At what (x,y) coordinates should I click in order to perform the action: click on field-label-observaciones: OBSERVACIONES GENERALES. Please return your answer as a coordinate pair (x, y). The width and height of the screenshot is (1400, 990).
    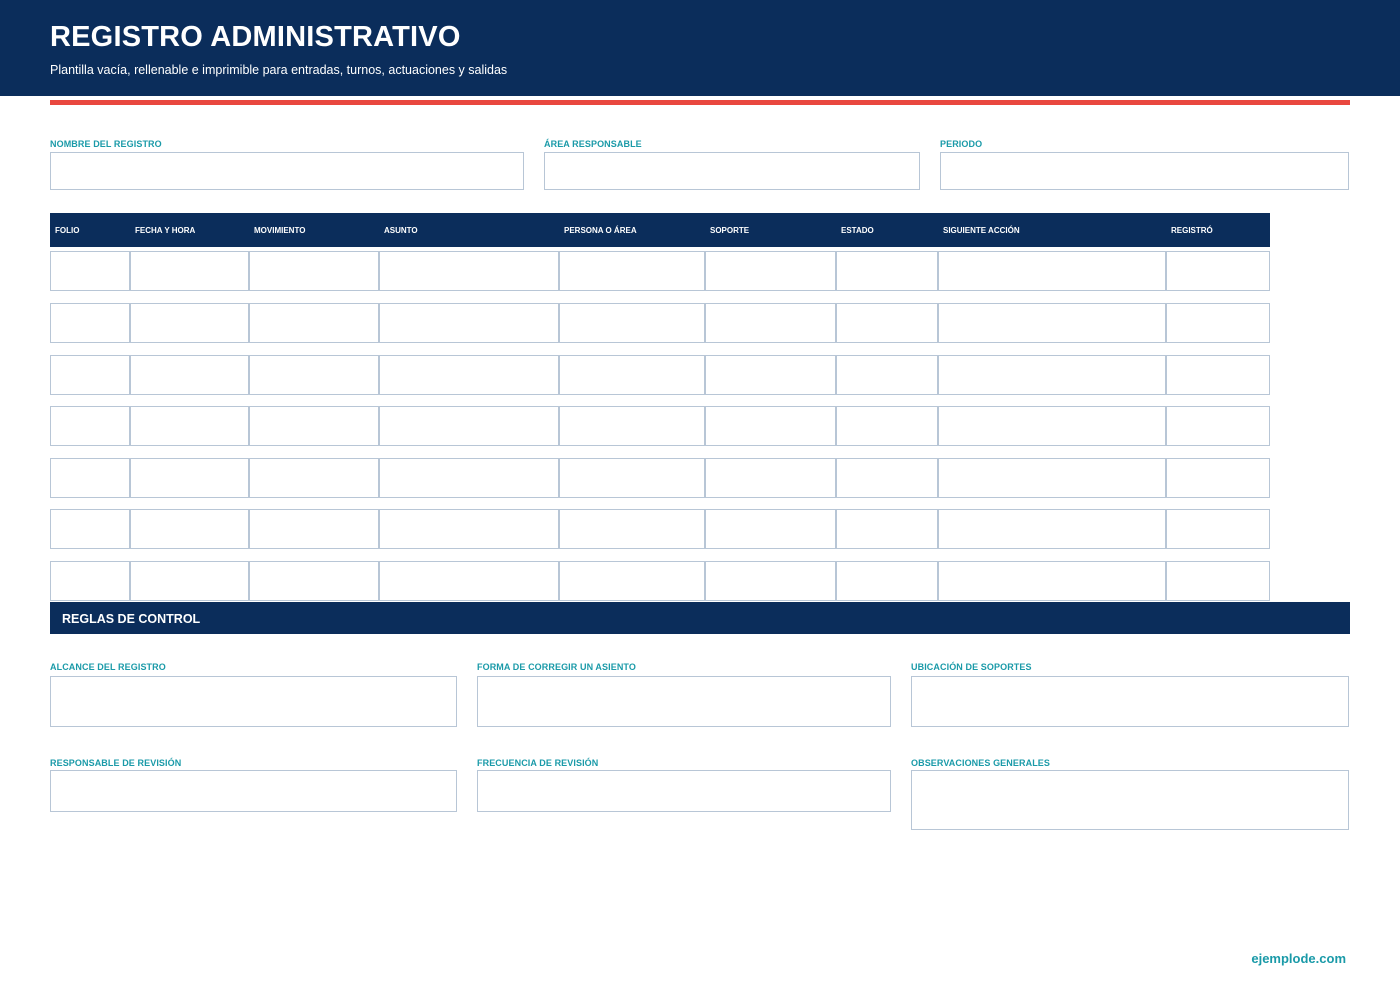
    Looking at the image, I should click on (980, 763).